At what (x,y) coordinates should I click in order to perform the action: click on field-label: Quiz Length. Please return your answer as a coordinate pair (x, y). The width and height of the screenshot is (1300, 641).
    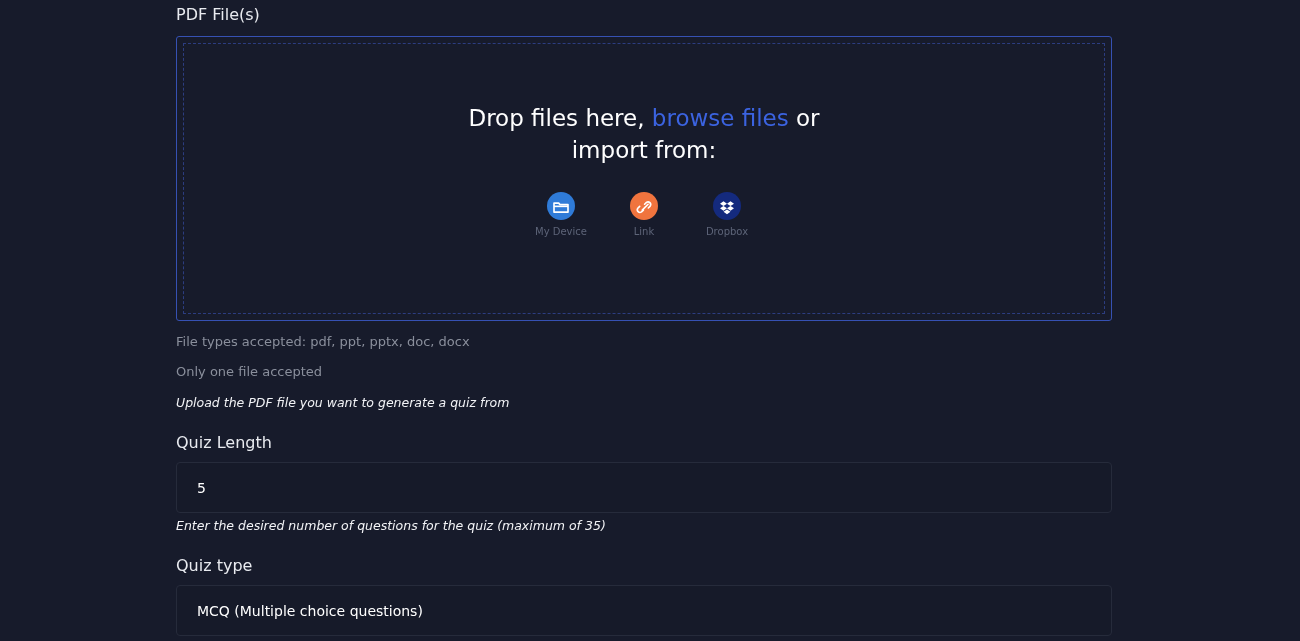
    Looking at the image, I should click on (224, 443).